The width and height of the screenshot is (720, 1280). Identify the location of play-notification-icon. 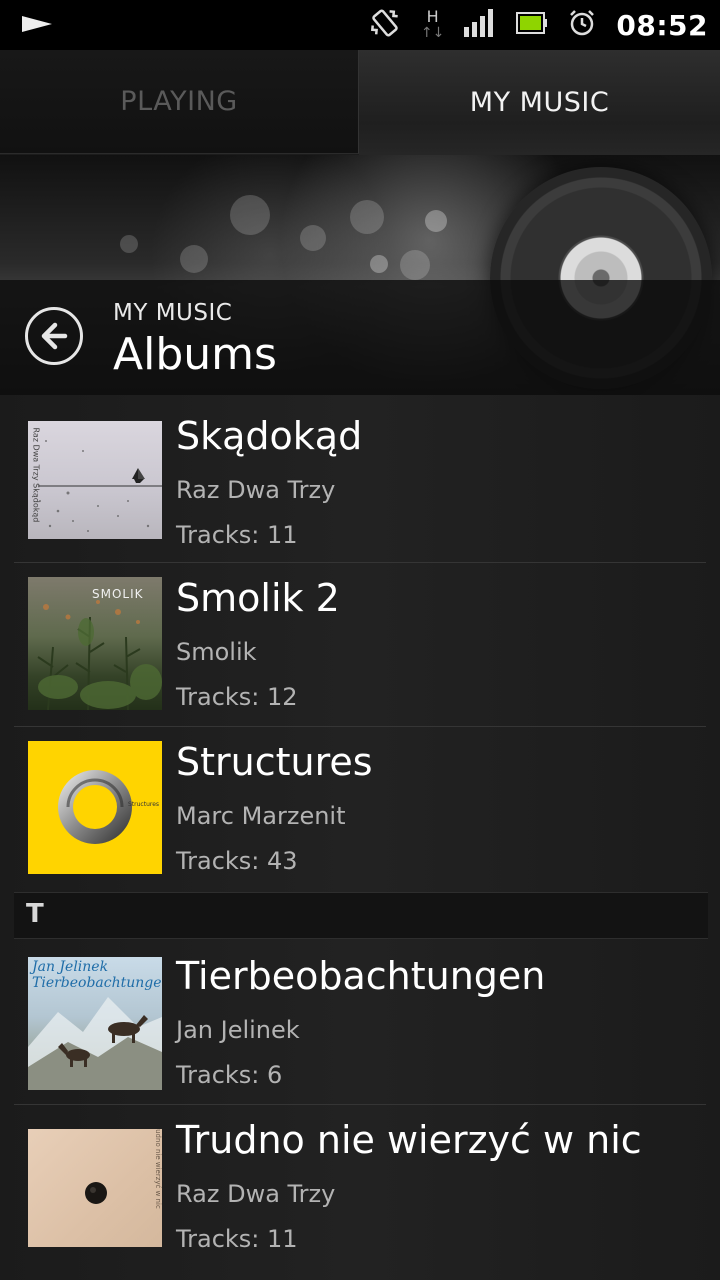
(37, 26).